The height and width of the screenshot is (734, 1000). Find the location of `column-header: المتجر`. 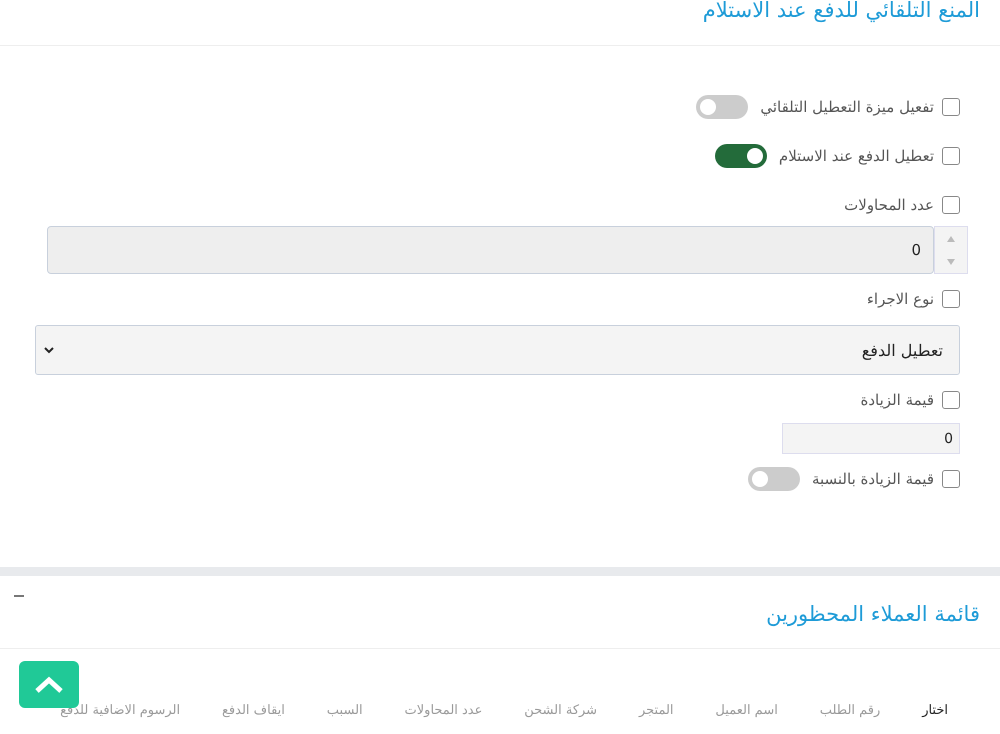

column-header: المتجر is located at coordinates (656, 710).